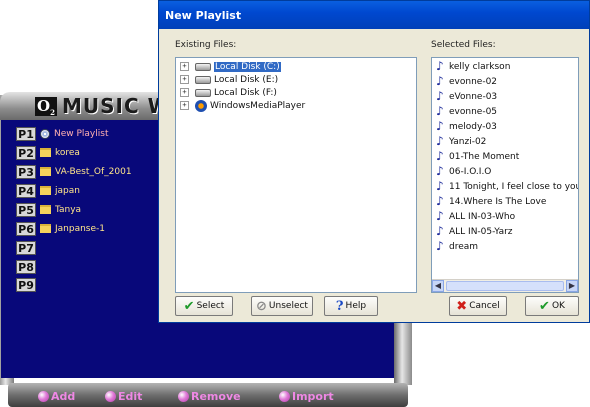  I want to click on list-item: ♪ dream, so click(457, 246).